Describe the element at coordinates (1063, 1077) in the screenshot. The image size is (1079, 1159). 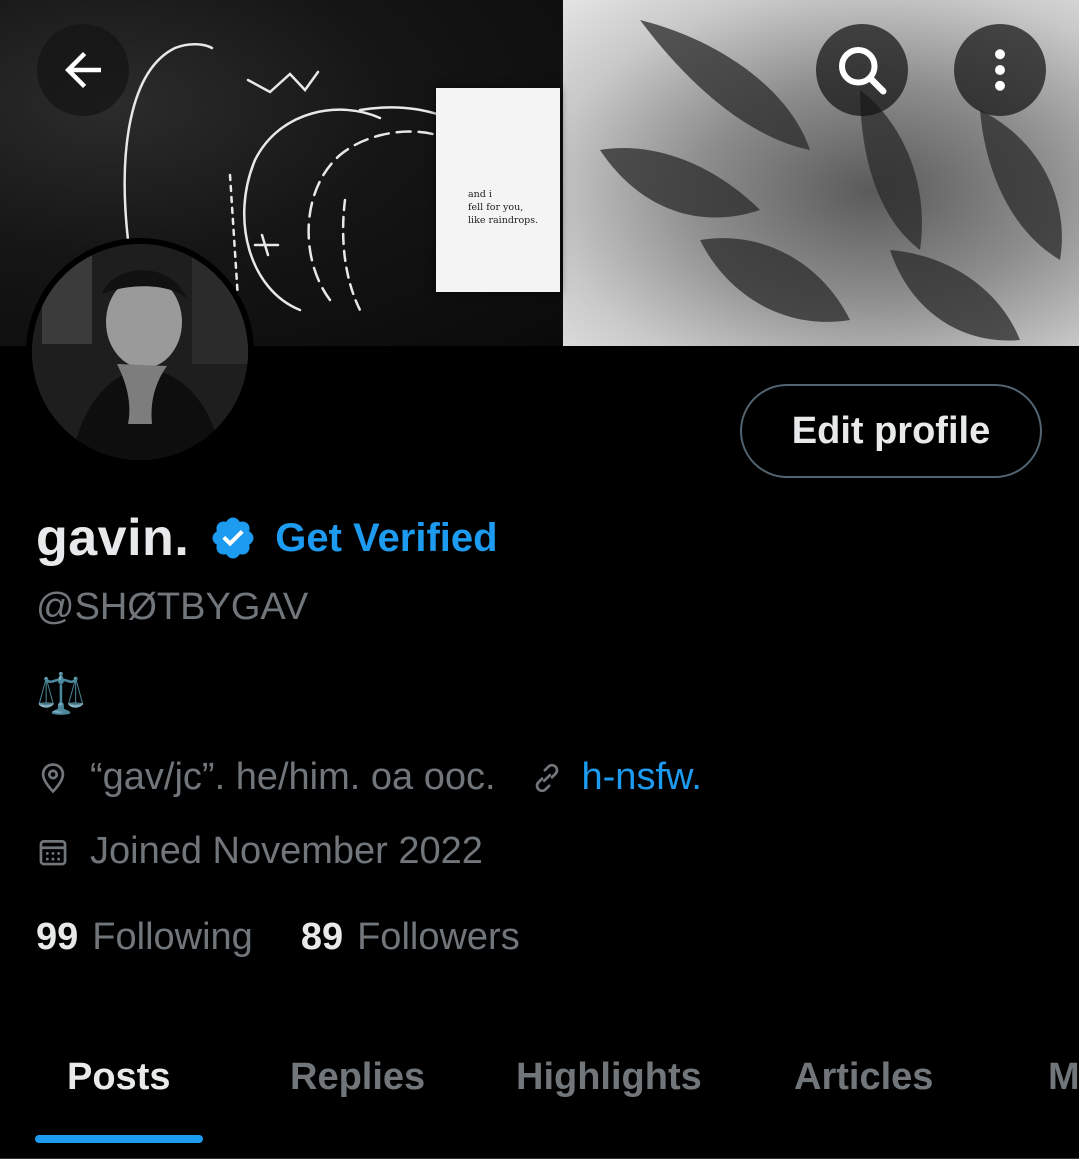
I see `tab-media-partial: M` at that location.